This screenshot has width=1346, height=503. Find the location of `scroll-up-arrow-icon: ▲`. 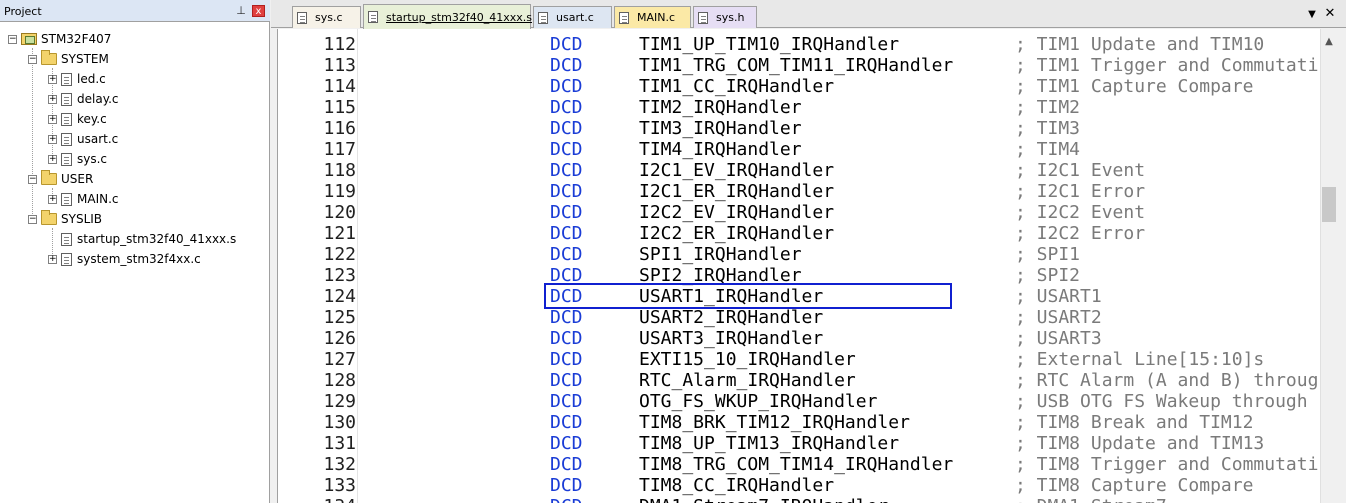

scroll-up-arrow-icon: ▲ is located at coordinates (1329, 42).